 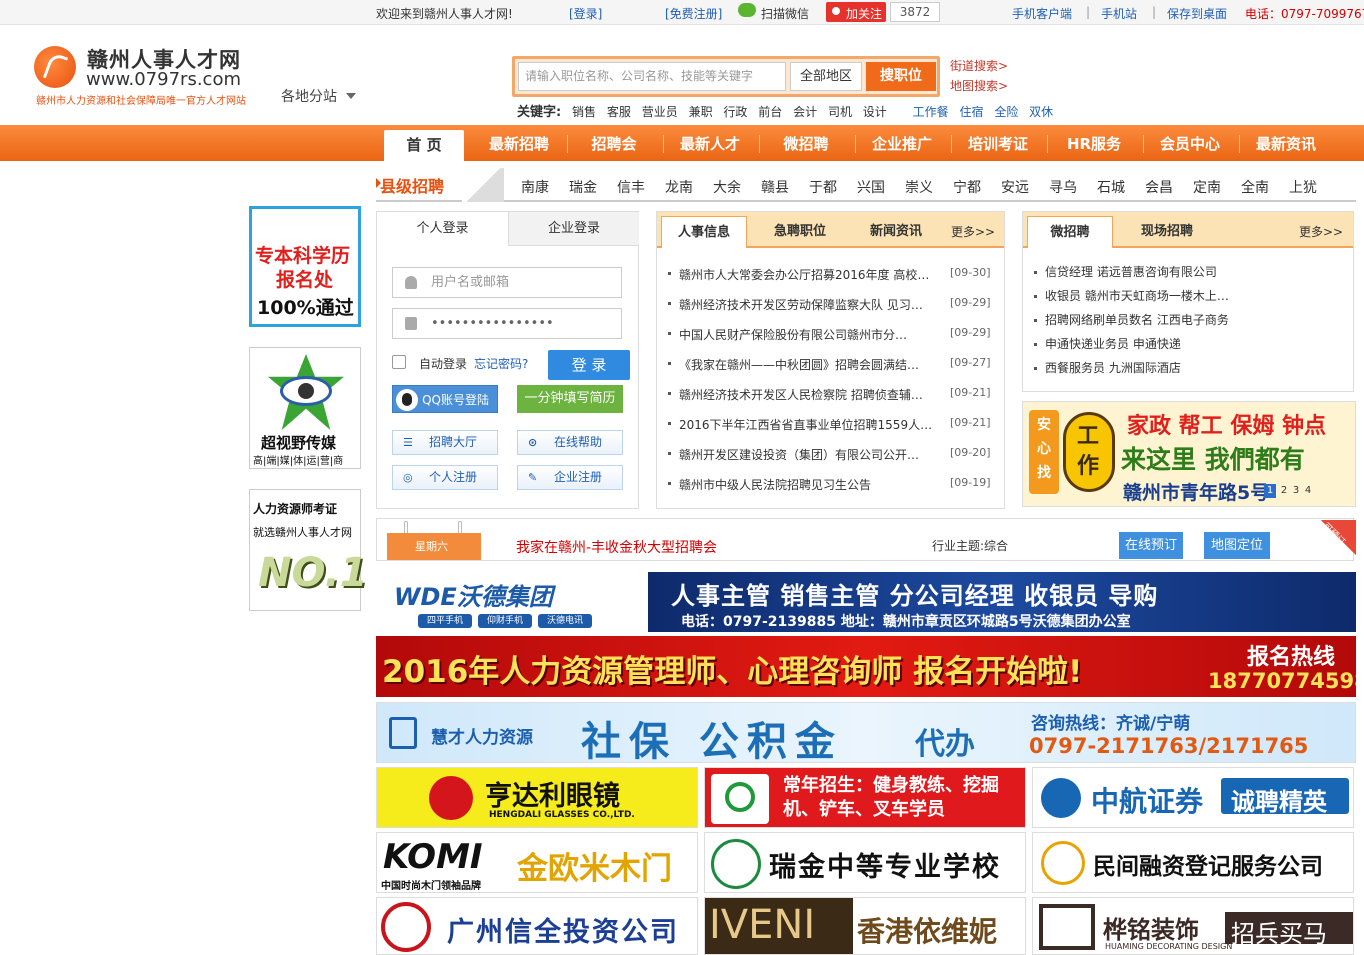 I want to click on keyword-link: 销售, so click(x=584, y=112).